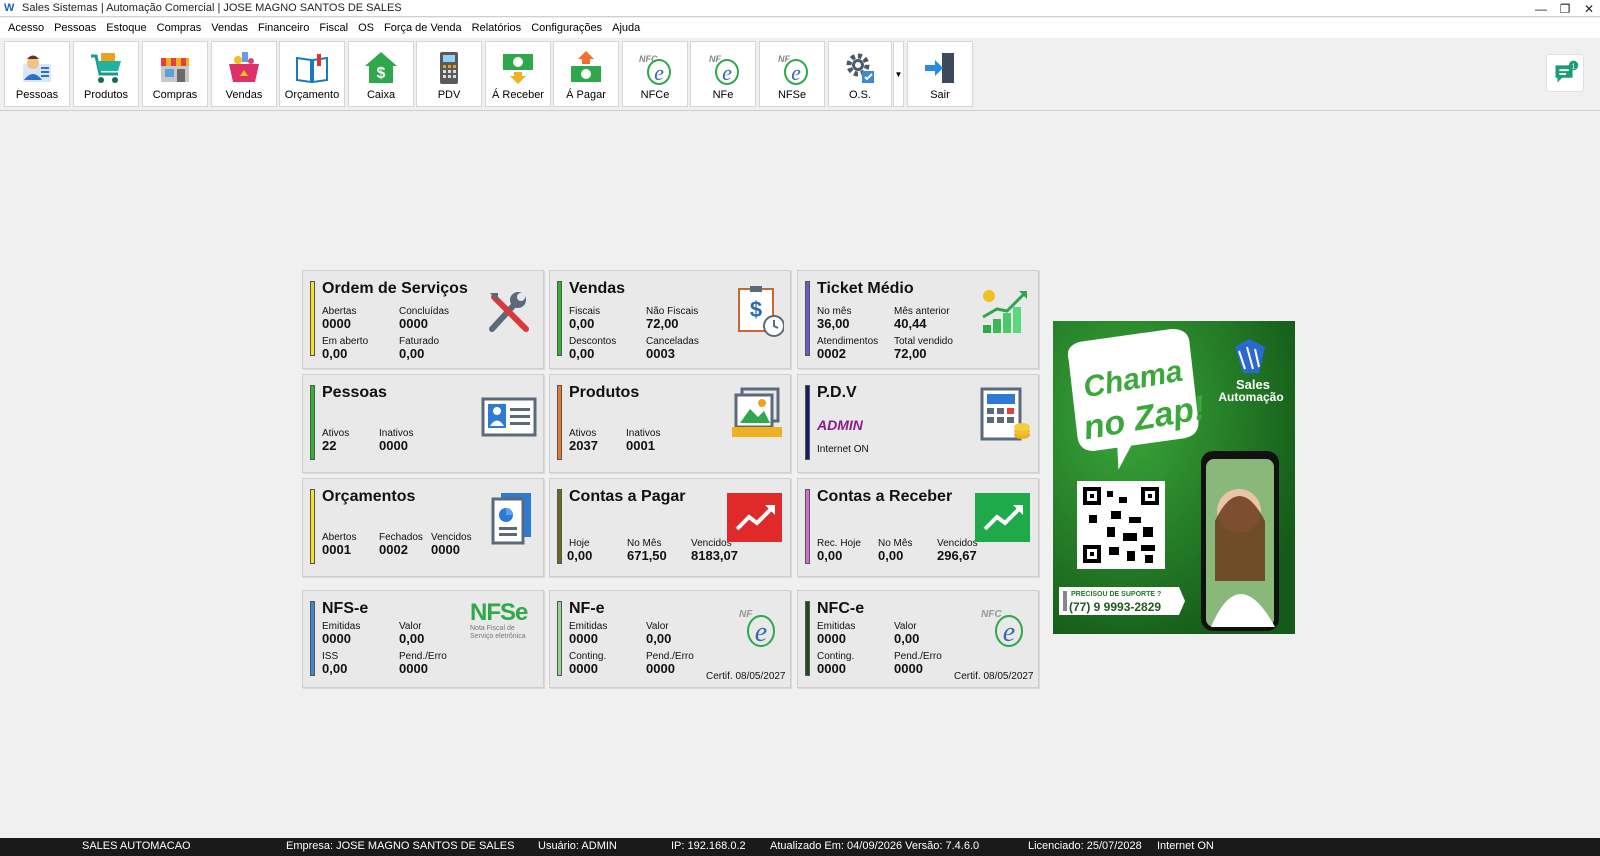  Describe the element at coordinates (918, 423) in the screenshot. I see `card-pdv: P.D.V ADMIN Internet ON` at that location.